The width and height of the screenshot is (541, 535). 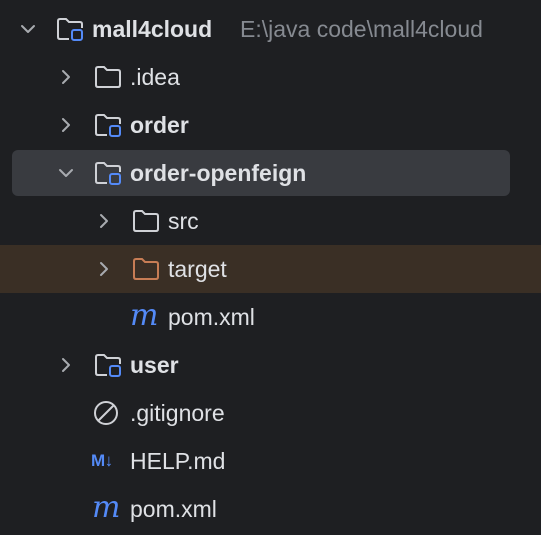 What do you see at coordinates (197, 269) in the screenshot?
I see `tree-row-label: target` at bounding box center [197, 269].